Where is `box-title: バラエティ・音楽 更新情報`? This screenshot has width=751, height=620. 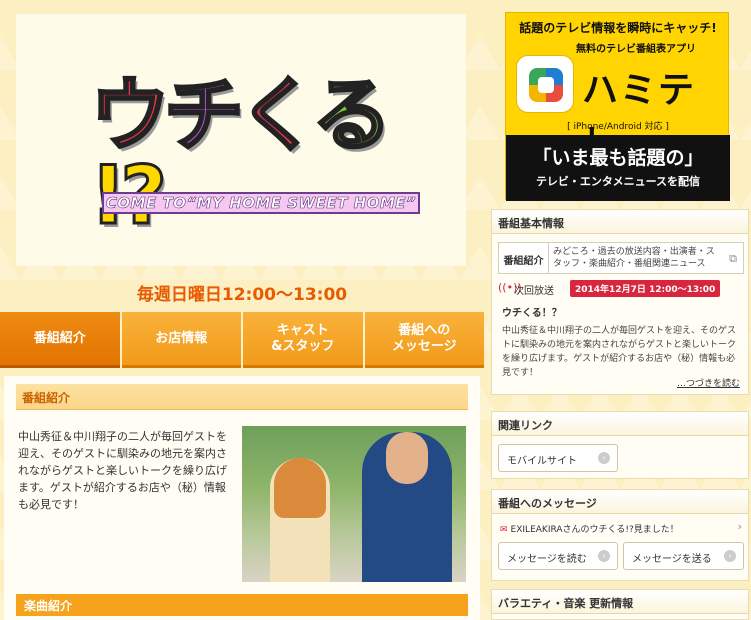
box-title: バラエティ・音楽 更新情報 is located at coordinates (620, 602).